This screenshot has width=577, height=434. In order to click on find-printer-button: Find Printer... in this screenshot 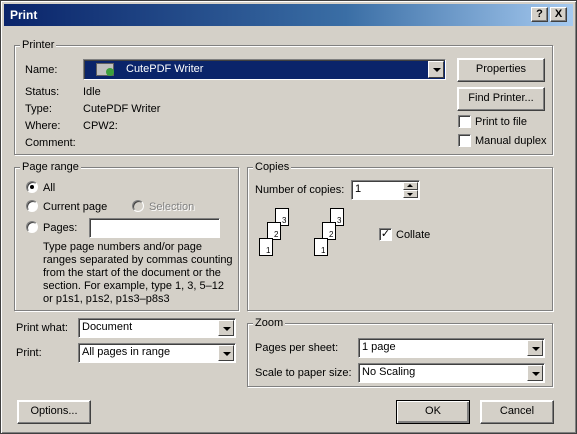, I will do `click(501, 99)`.